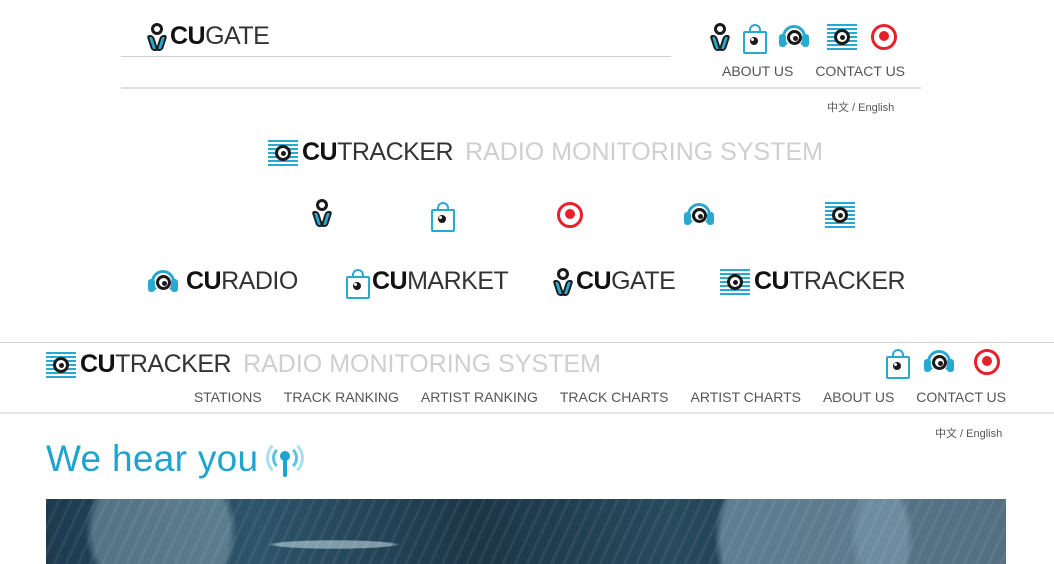 This screenshot has width=1054, height=564. I want to click on cutracker-title-logo: CUTRACKER RADIO MONITORING SYSTEM, so click(545, 152).